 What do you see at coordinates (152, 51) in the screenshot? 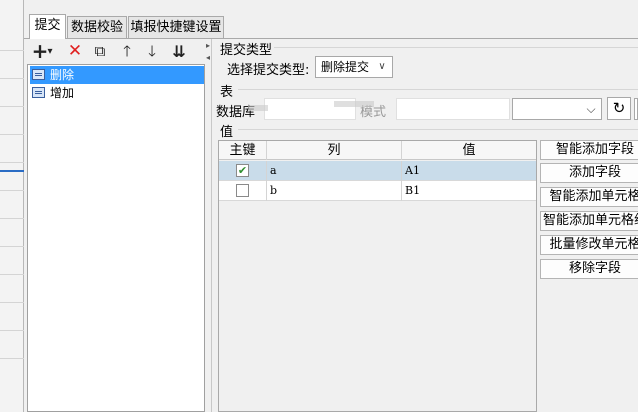
I see `move-down-icon: 🡓` at bounding box center [152, 51].